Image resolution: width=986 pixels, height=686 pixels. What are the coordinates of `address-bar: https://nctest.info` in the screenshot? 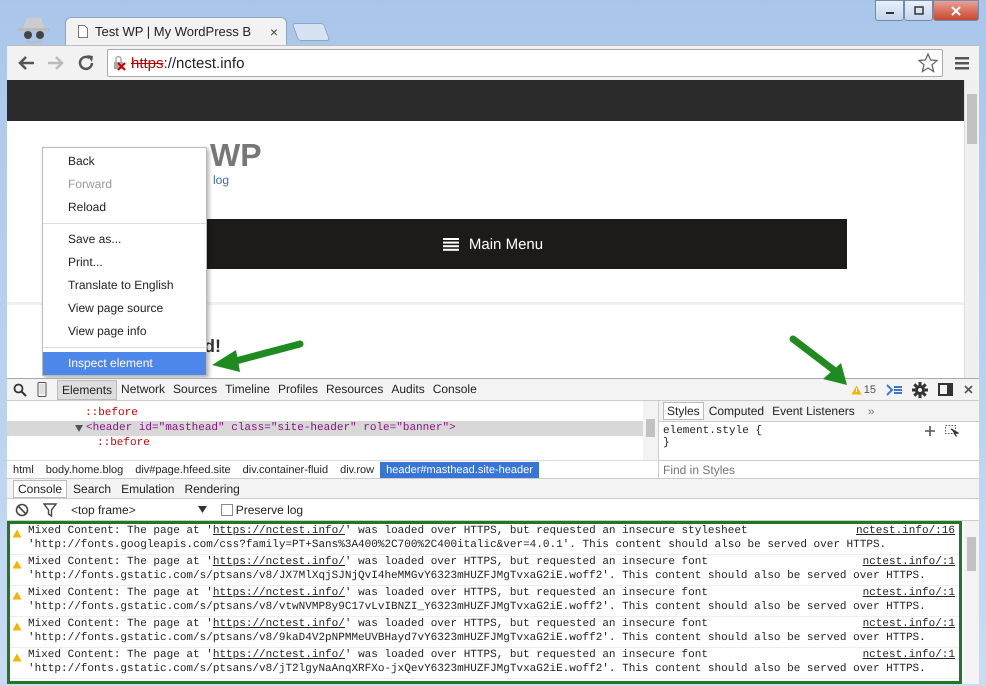 It's located at (525, 63).